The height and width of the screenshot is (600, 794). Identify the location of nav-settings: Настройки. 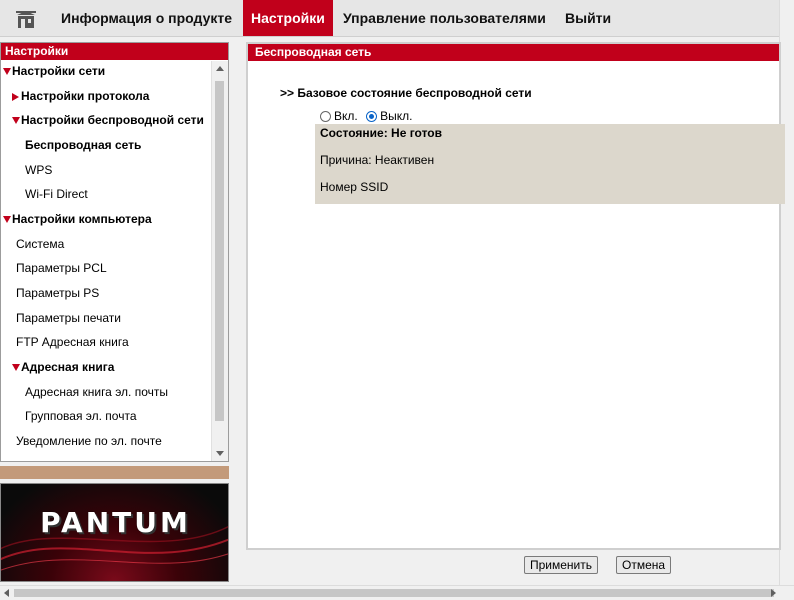
(288, 18).